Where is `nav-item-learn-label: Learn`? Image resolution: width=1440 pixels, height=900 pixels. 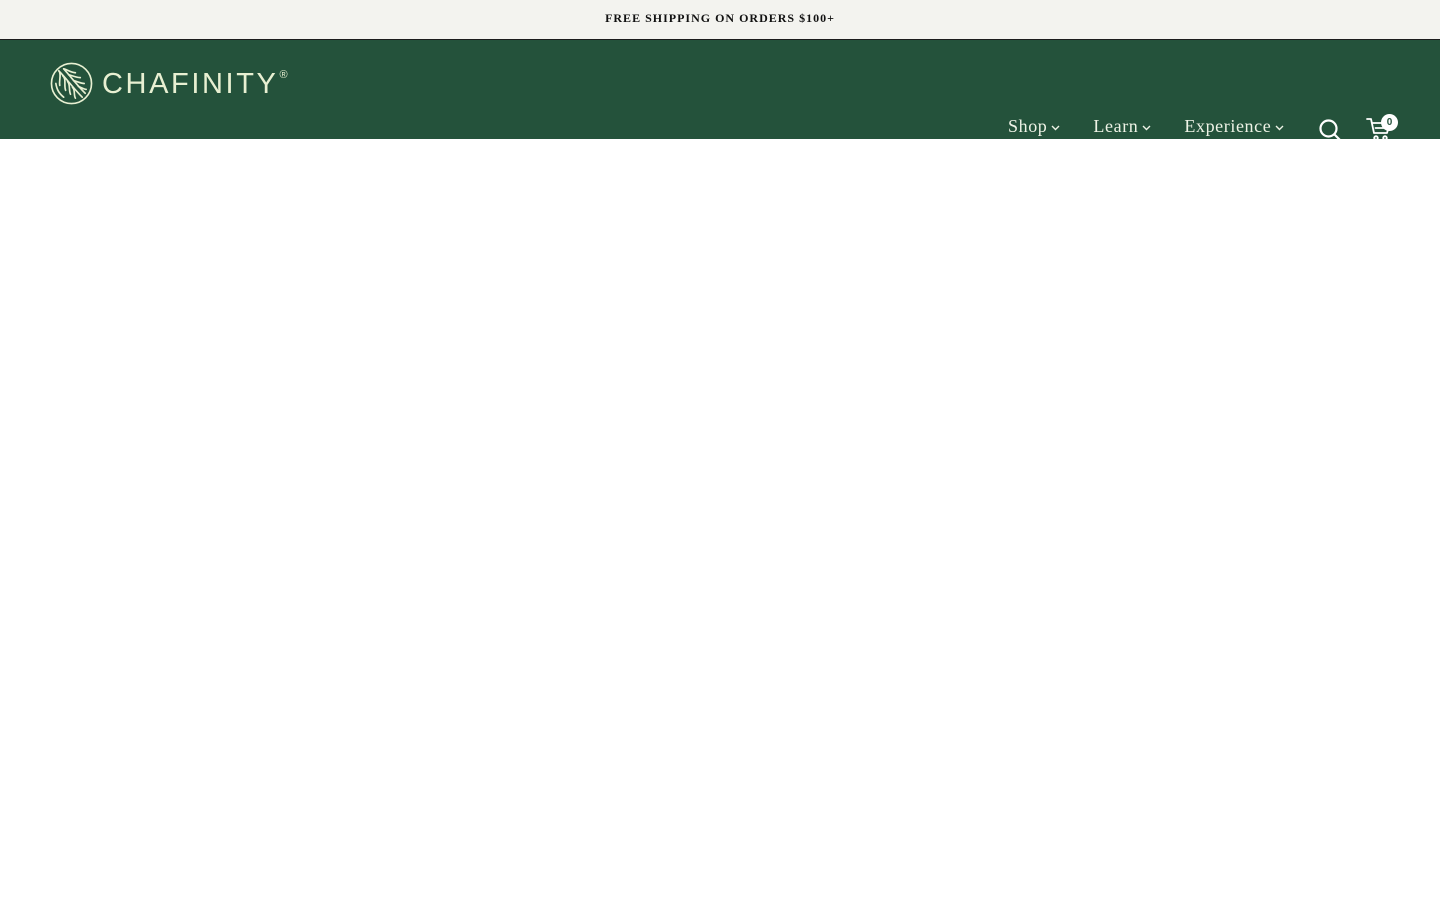 nav-item-learn-label: Learn is located at coordinates (1116, 126).